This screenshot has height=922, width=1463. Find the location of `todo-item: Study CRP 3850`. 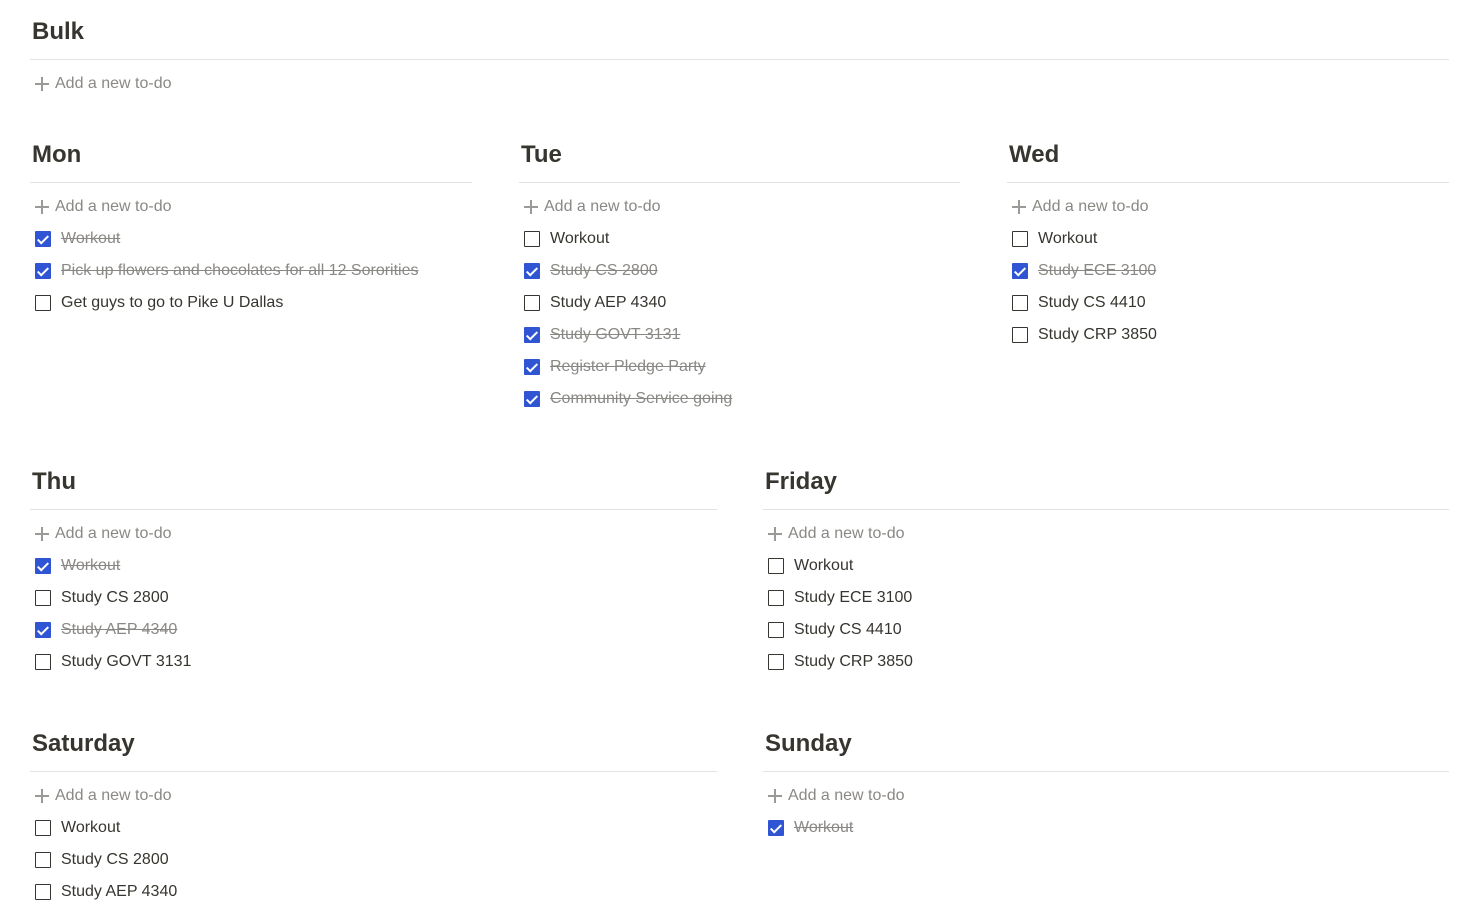

todo-item: Study CRP 3850 is located at coordinates (1228, 335).